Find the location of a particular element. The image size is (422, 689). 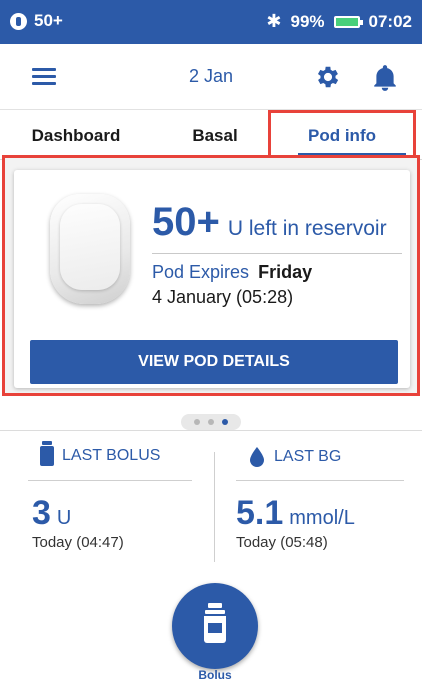

bolus-button is located at coordinates (215, 626).